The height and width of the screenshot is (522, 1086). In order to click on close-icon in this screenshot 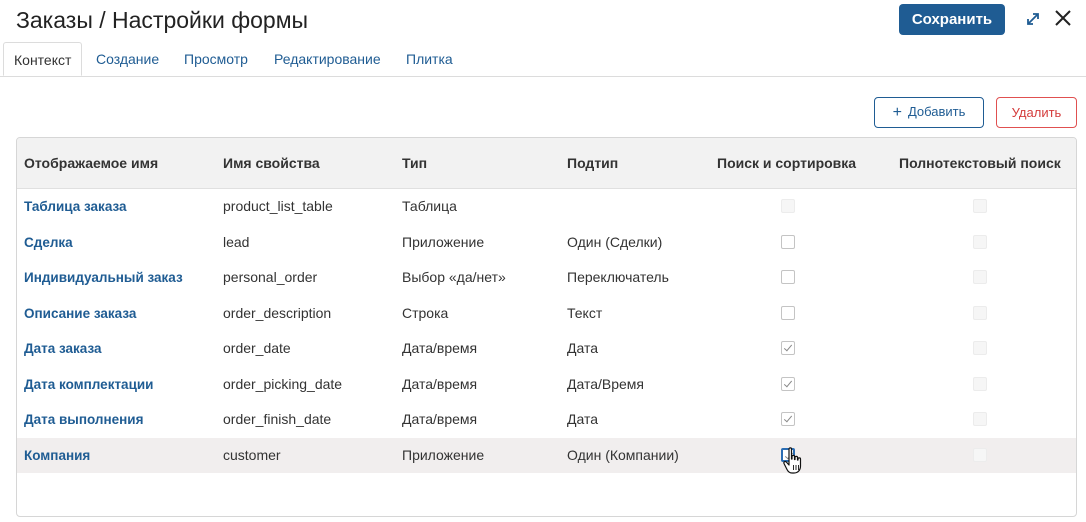, I will do `click(1063, 18)`.